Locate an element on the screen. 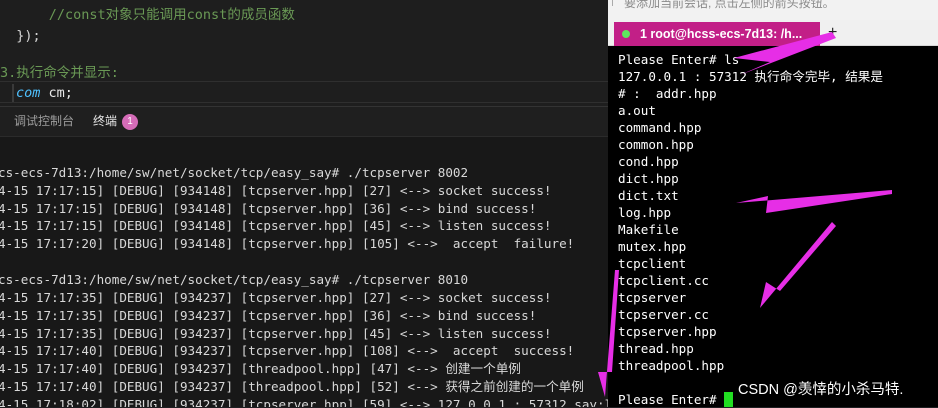  ssh-line: 127.0.0.1 : 57312 执行命令完毕, 结果是 is located at coordinates (750, 76).